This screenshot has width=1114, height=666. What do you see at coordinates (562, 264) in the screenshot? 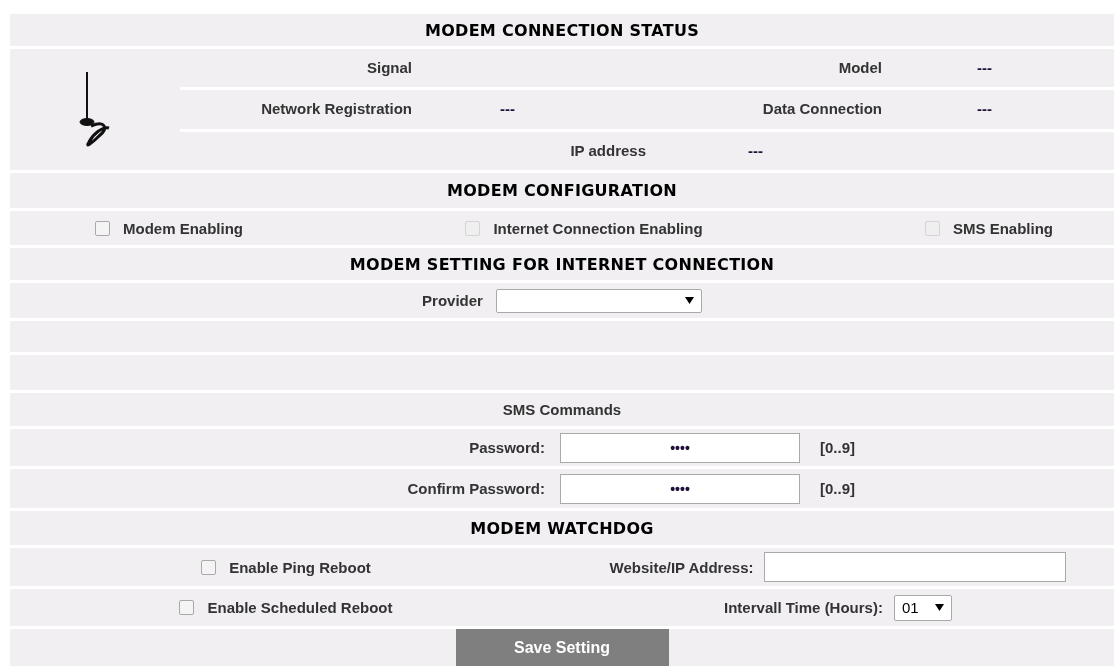
I see `section-title: MODEM SETTING FOR INTERNET CONNECTION` at bounding box center [562, 264].